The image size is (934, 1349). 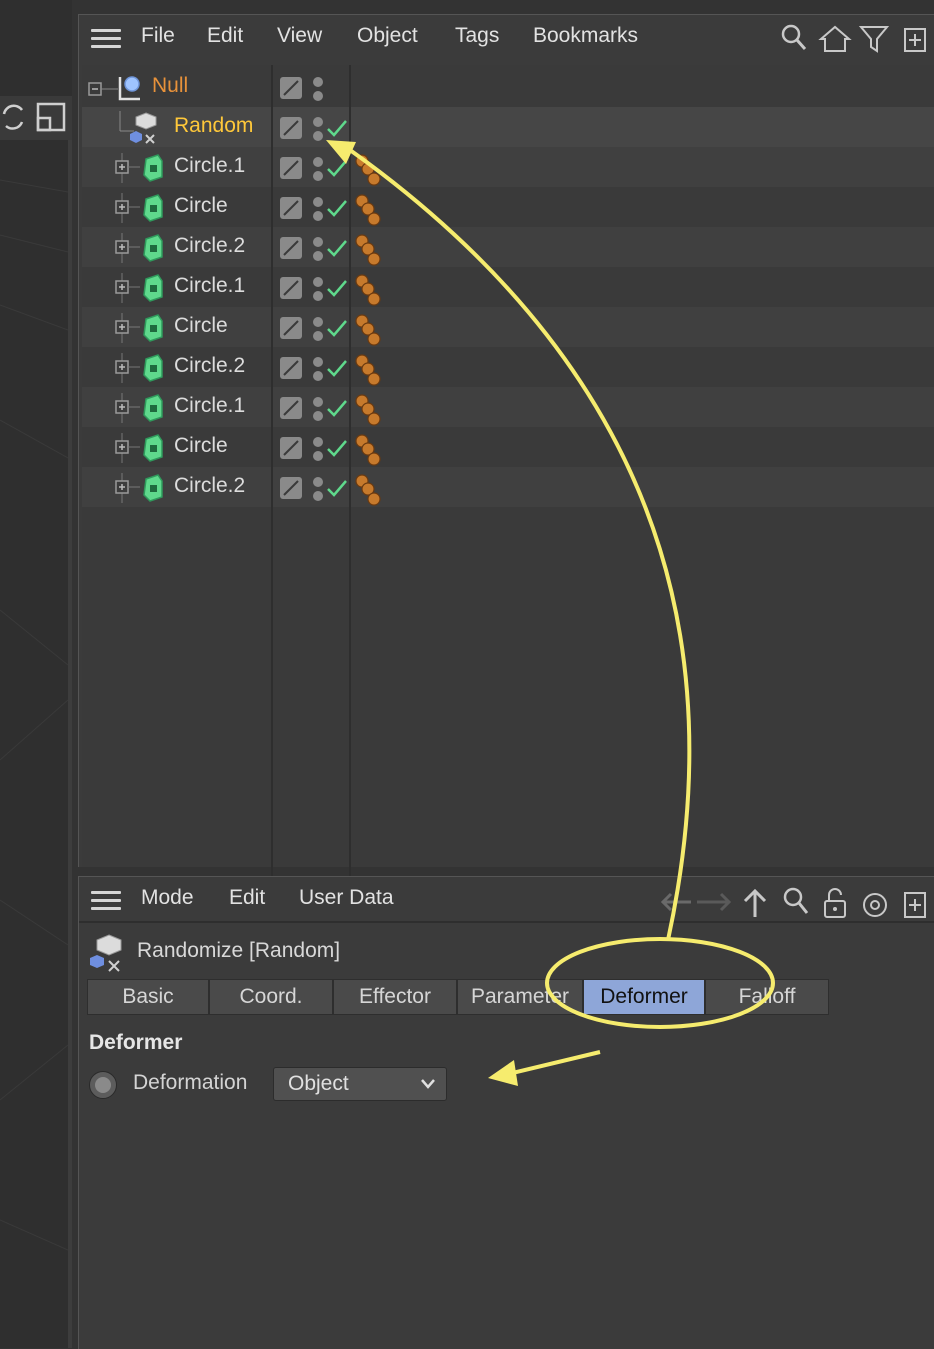 What do you see at coordinates (767, 997) in the screenshot?
I see `tab-falloff: Falloff` at bounding box center [767, 997].